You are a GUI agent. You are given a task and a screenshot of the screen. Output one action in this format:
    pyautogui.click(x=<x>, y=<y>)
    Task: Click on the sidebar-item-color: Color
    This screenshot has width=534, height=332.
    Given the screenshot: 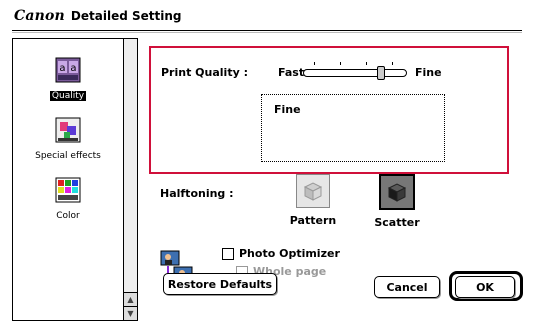 What is the action you would take?
    pyautogui.click(x=68, y=199)
    